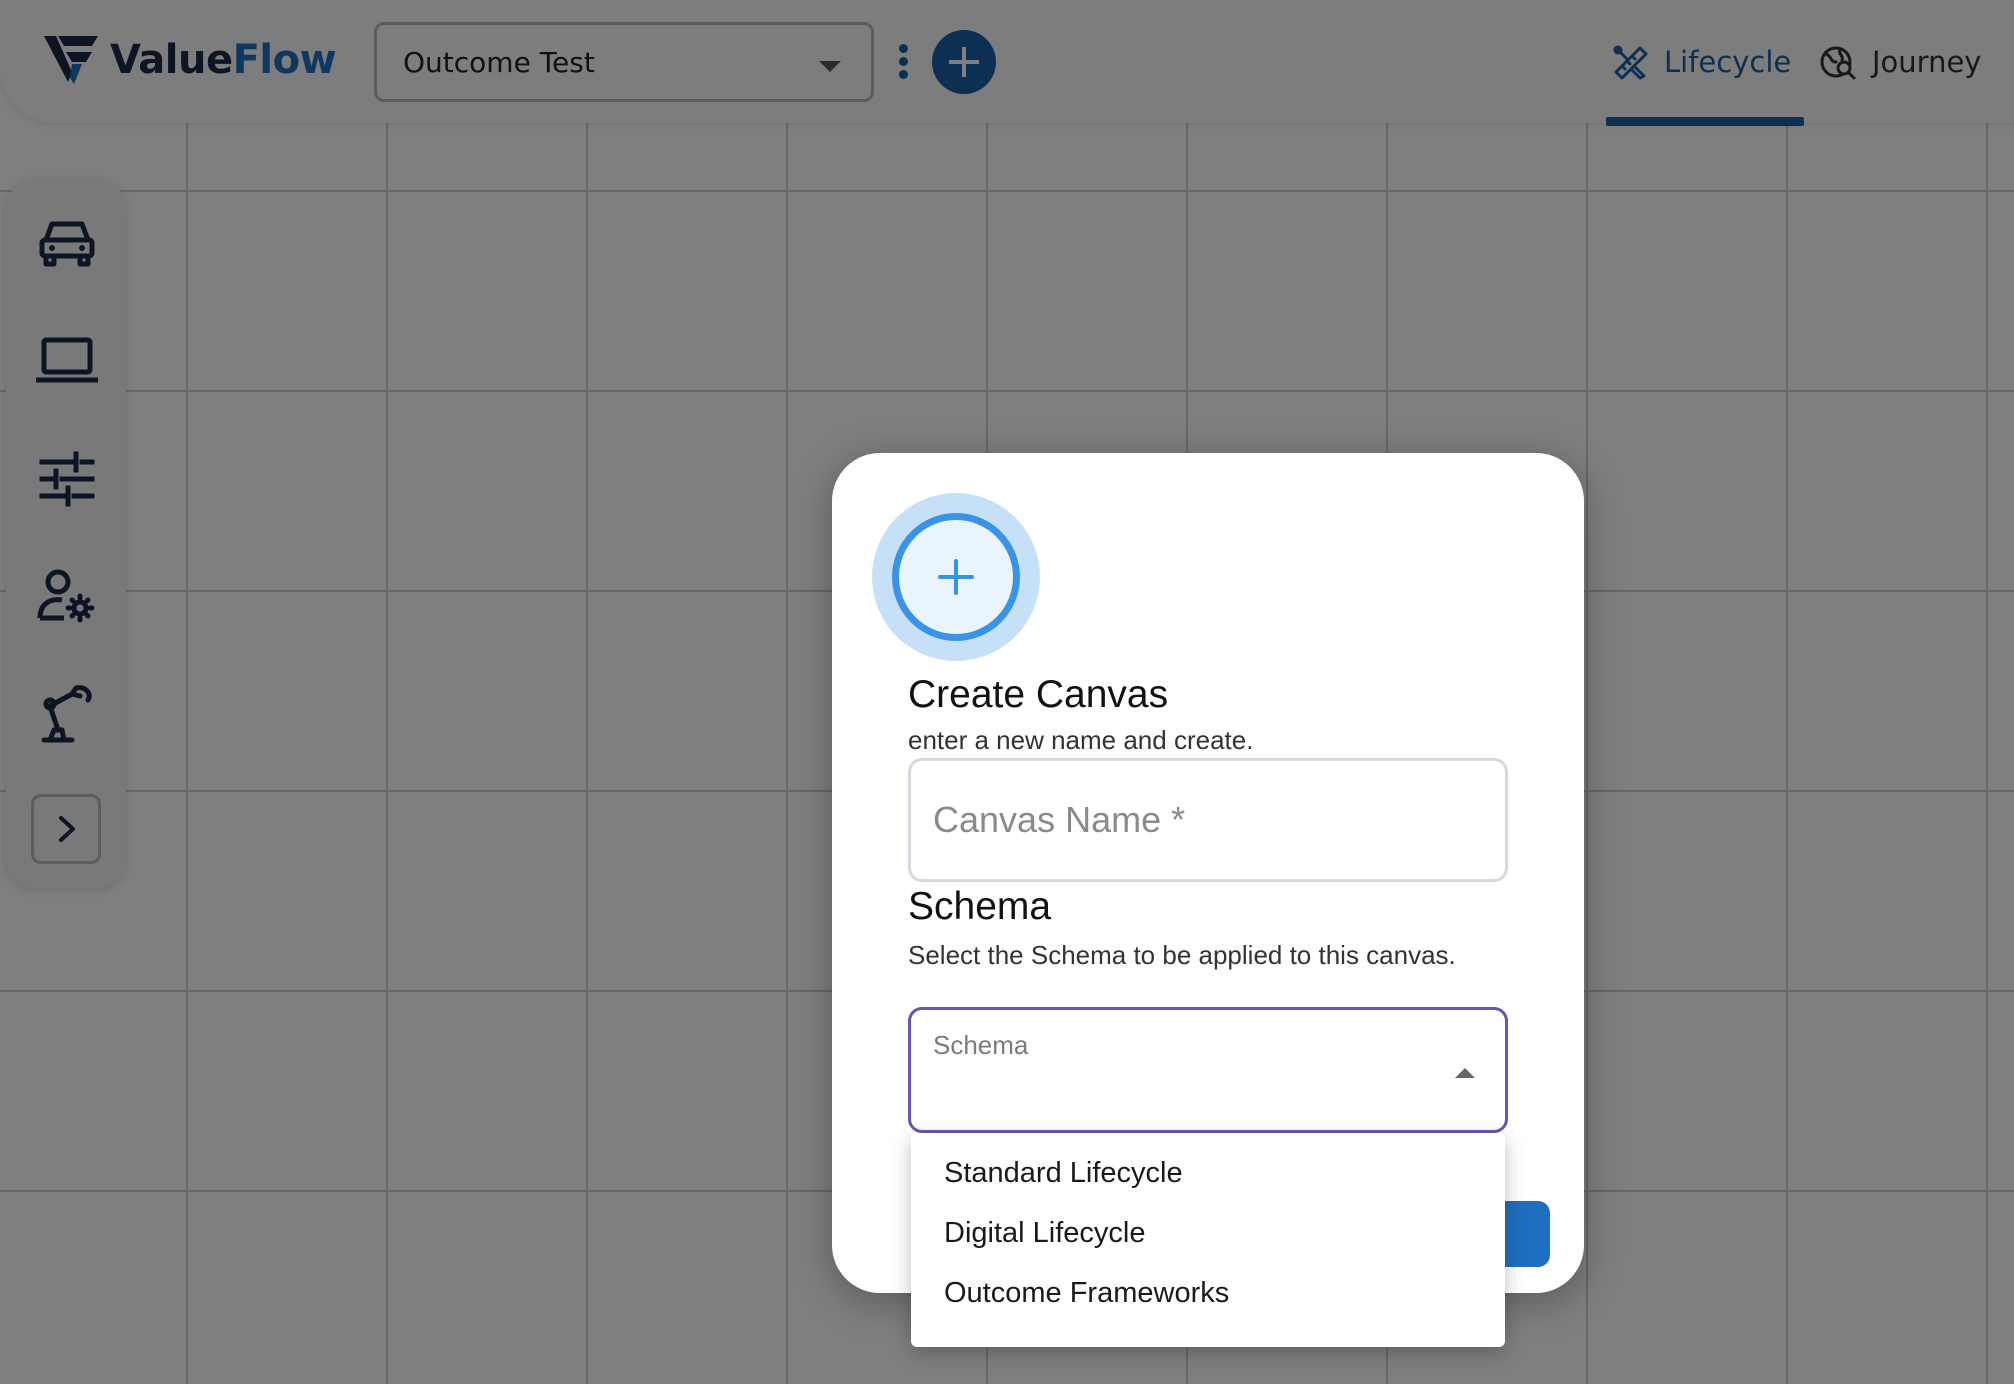 The image size is (2014, 1384). I want to click on schema-option-outcome-frameworks: Outcome Frameworks, so click(1208, 1293).